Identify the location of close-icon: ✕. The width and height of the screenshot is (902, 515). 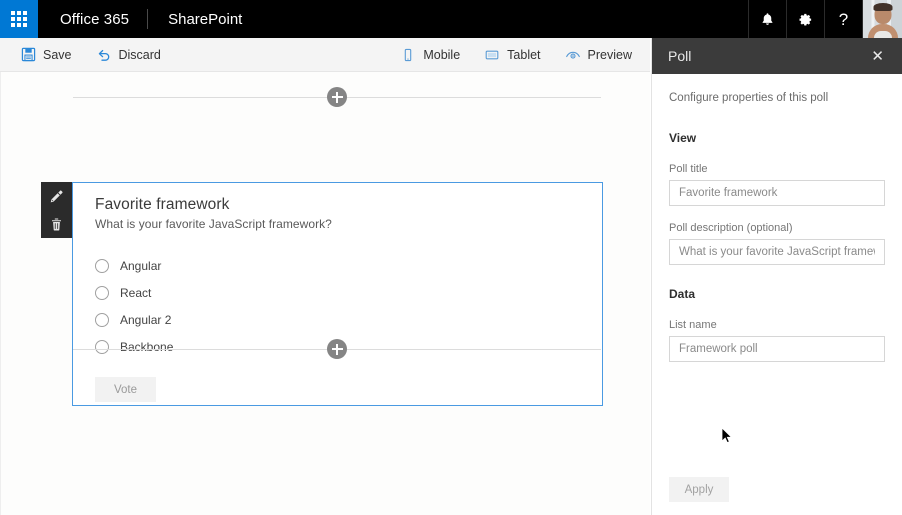
(877, 56).